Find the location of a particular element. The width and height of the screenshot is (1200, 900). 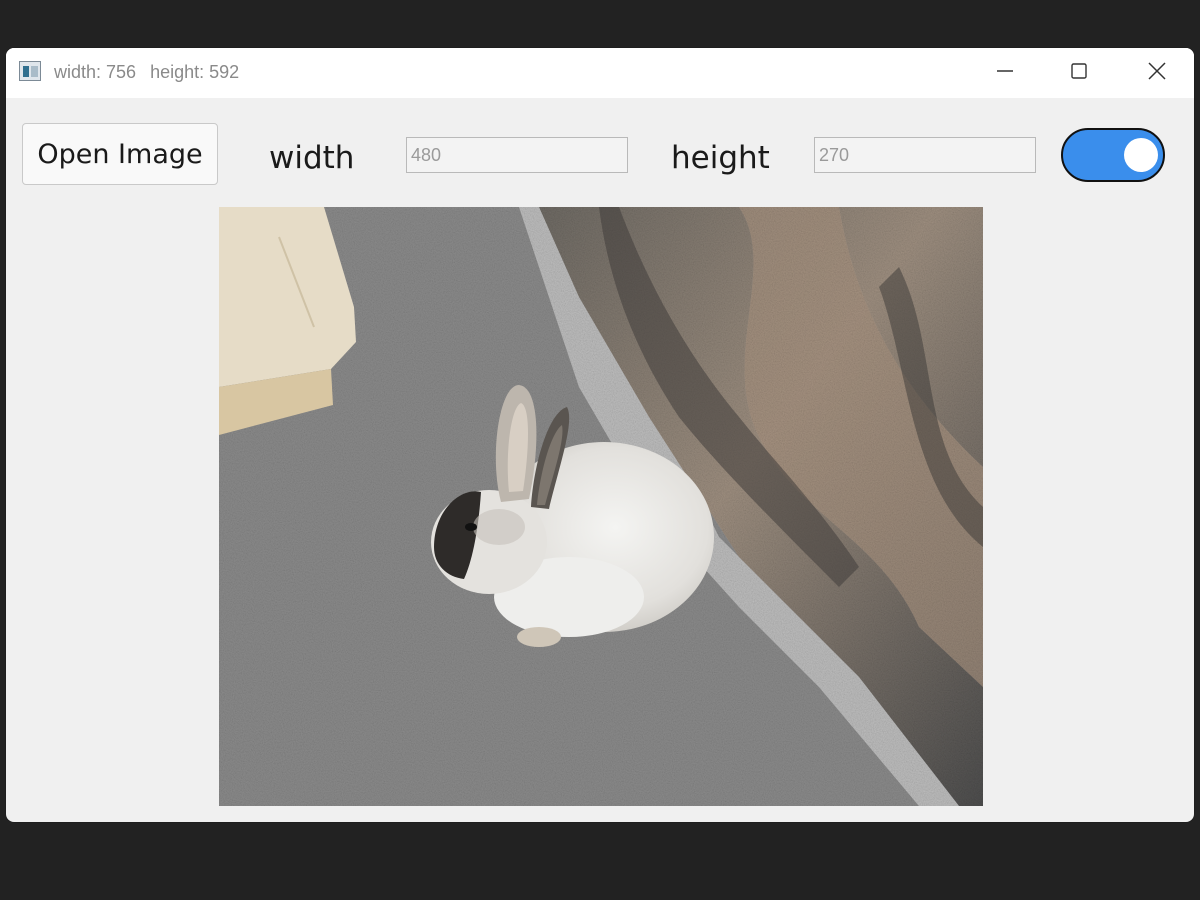

close-icon is located at coordinates (1157, 71).